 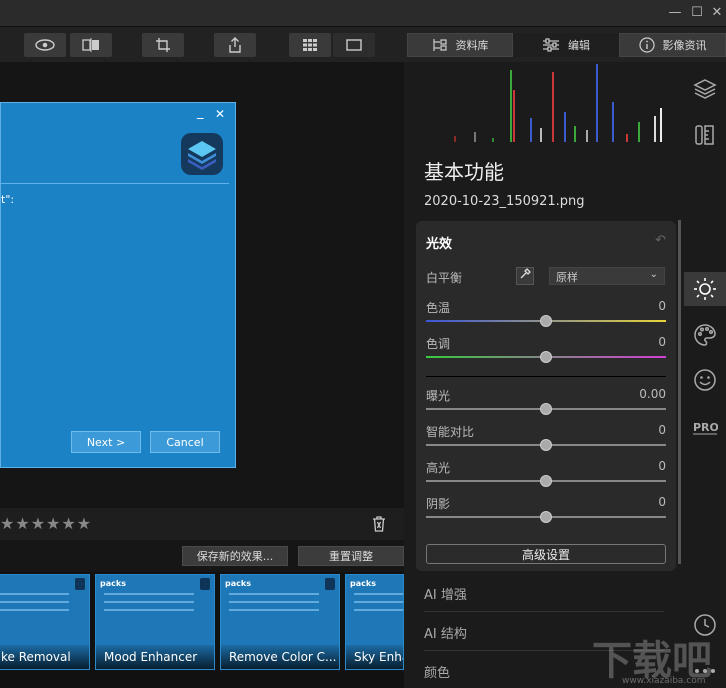 I want to click on reset-adjustments-button: 重置调整, so click(x=351, y=556).